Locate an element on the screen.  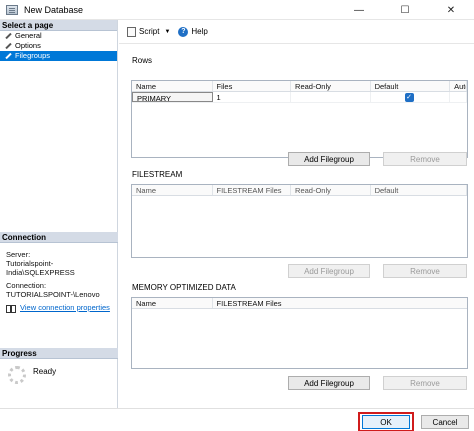
progress-section: Progress Ready is located at coordinates (59, 366).